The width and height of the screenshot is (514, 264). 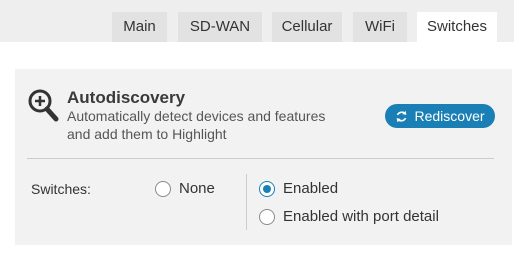 What do you see at coordinates (147, 134) in the screenshot?
I see `autodiscovery-description-line2: and add them to Highlight` at bounding box center [147, 134].